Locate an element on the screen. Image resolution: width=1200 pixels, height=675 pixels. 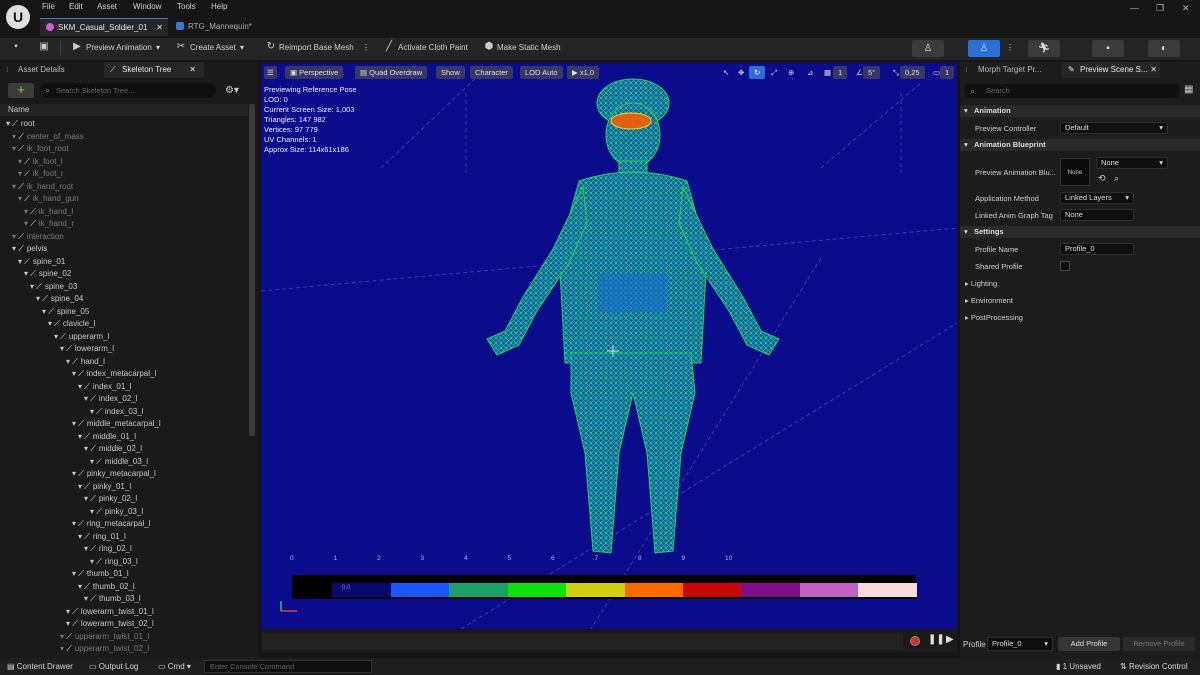
tree-row: ▾ ⟋ ik_hand_r is located at coordinates (49, 224).